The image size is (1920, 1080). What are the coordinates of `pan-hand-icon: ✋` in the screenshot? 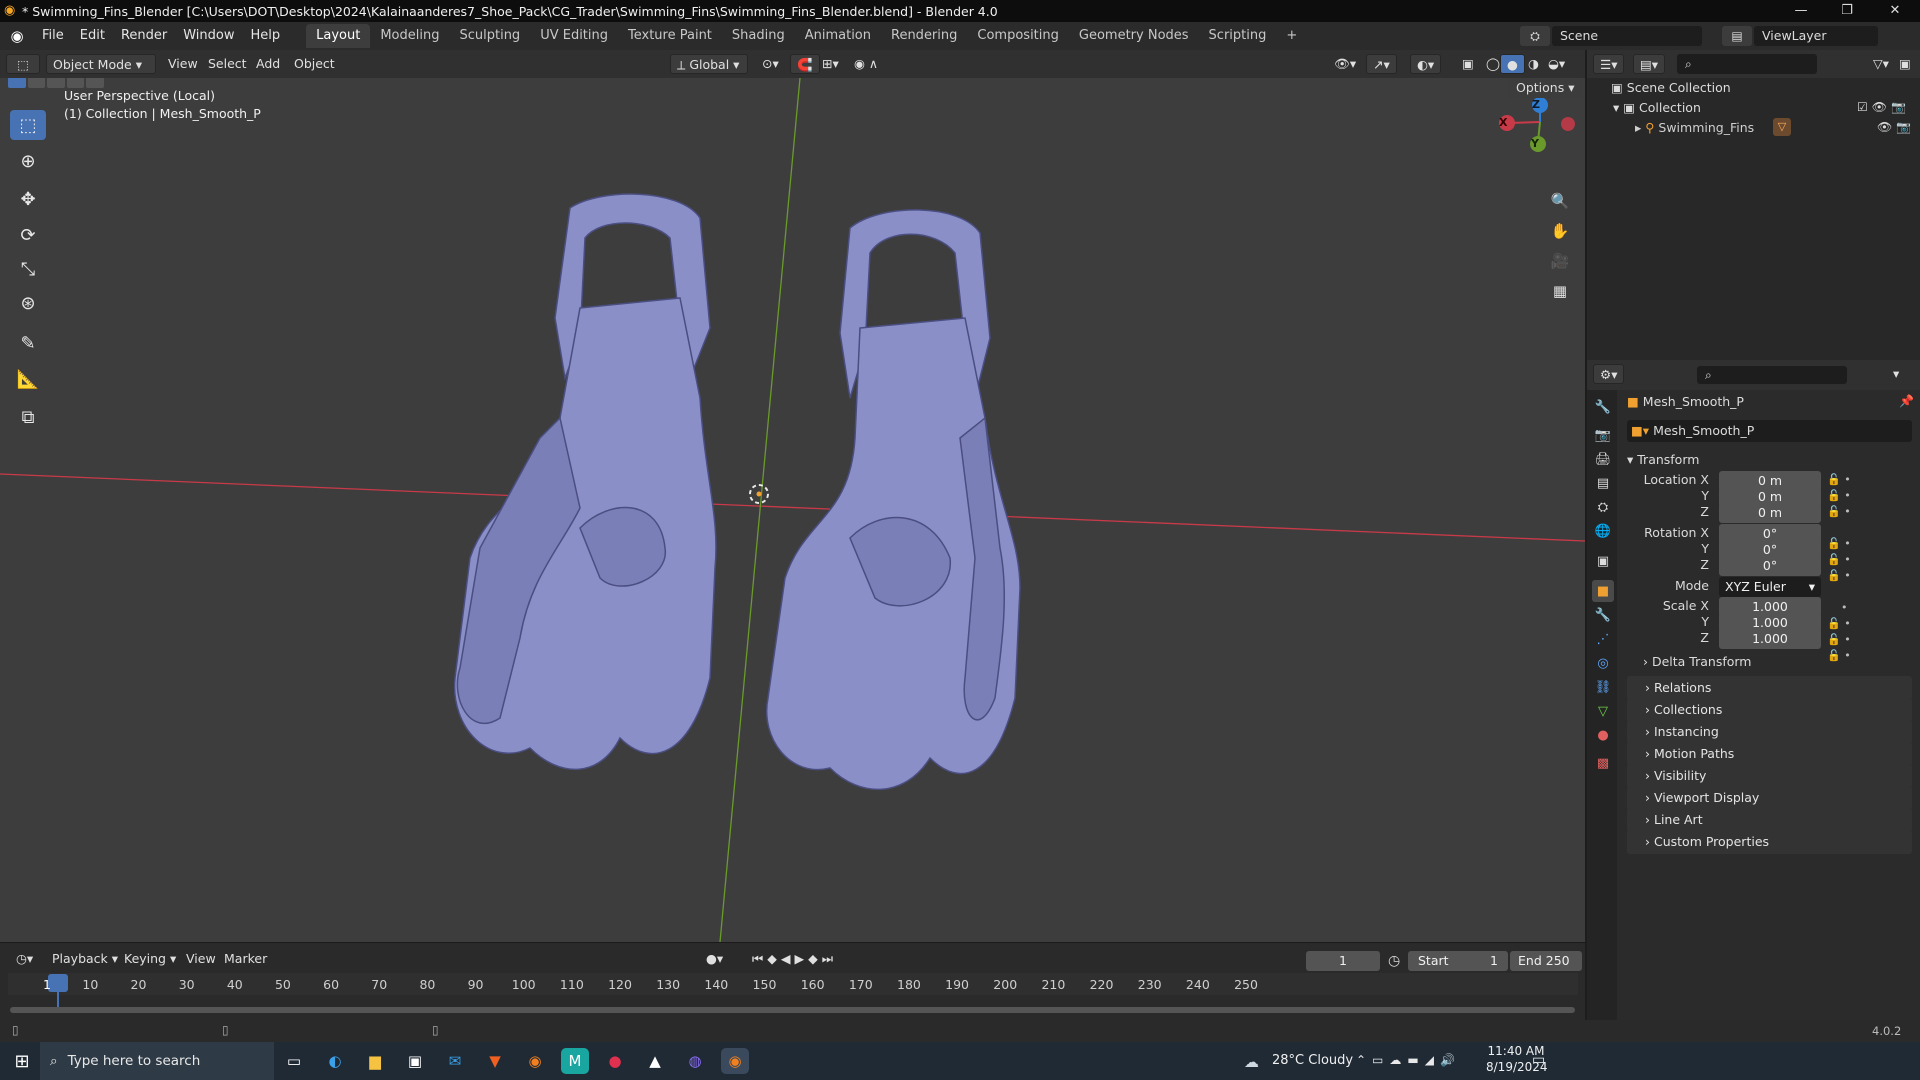 It's located at (1560, 231).